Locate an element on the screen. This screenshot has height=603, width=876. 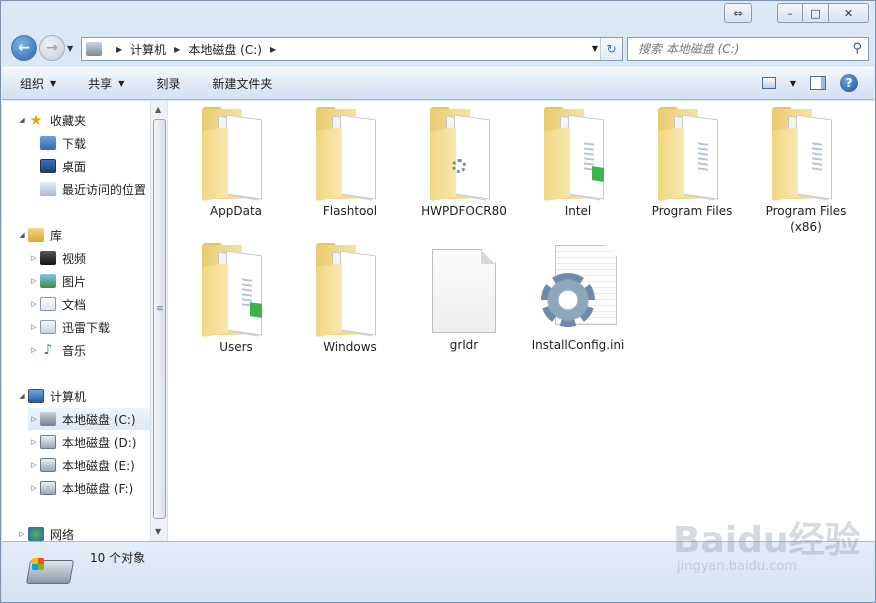
search-box: ⚲ is located at coordinates (748, 49).